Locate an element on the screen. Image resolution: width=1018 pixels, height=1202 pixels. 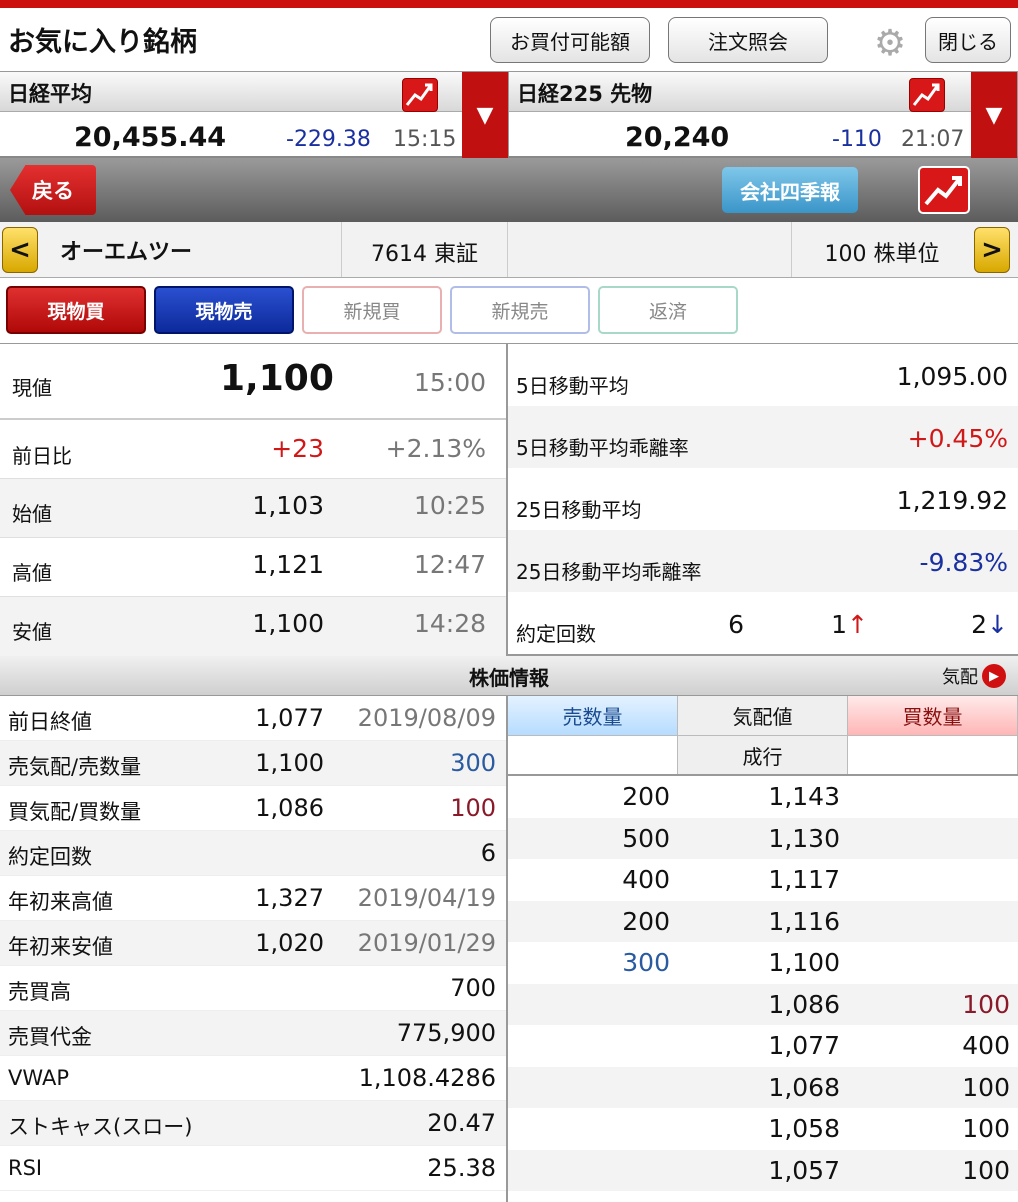
stock-code: 7614 東証 is located at coordinates (425, 249).